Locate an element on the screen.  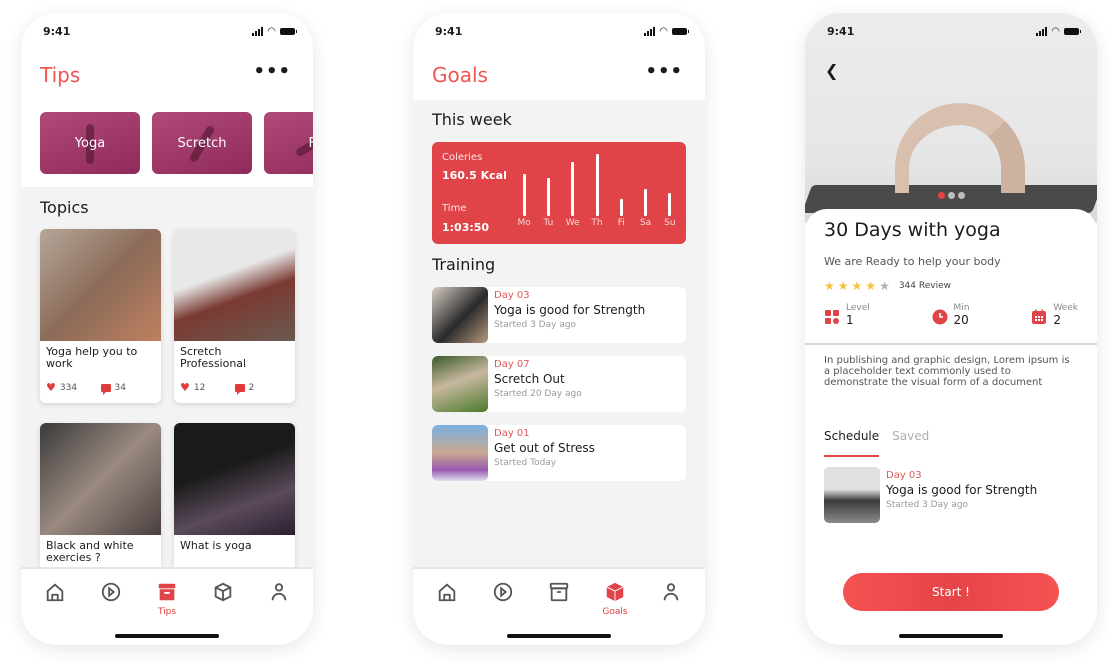
training-started: Started Today is located at coordinates (525, 463).